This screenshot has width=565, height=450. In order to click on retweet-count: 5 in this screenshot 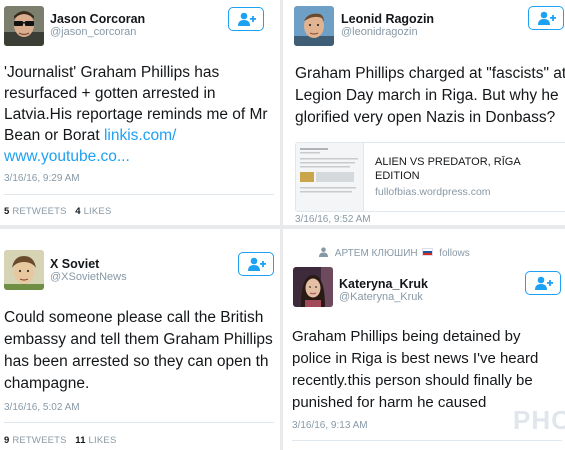, I will do `click(6, 211)`.